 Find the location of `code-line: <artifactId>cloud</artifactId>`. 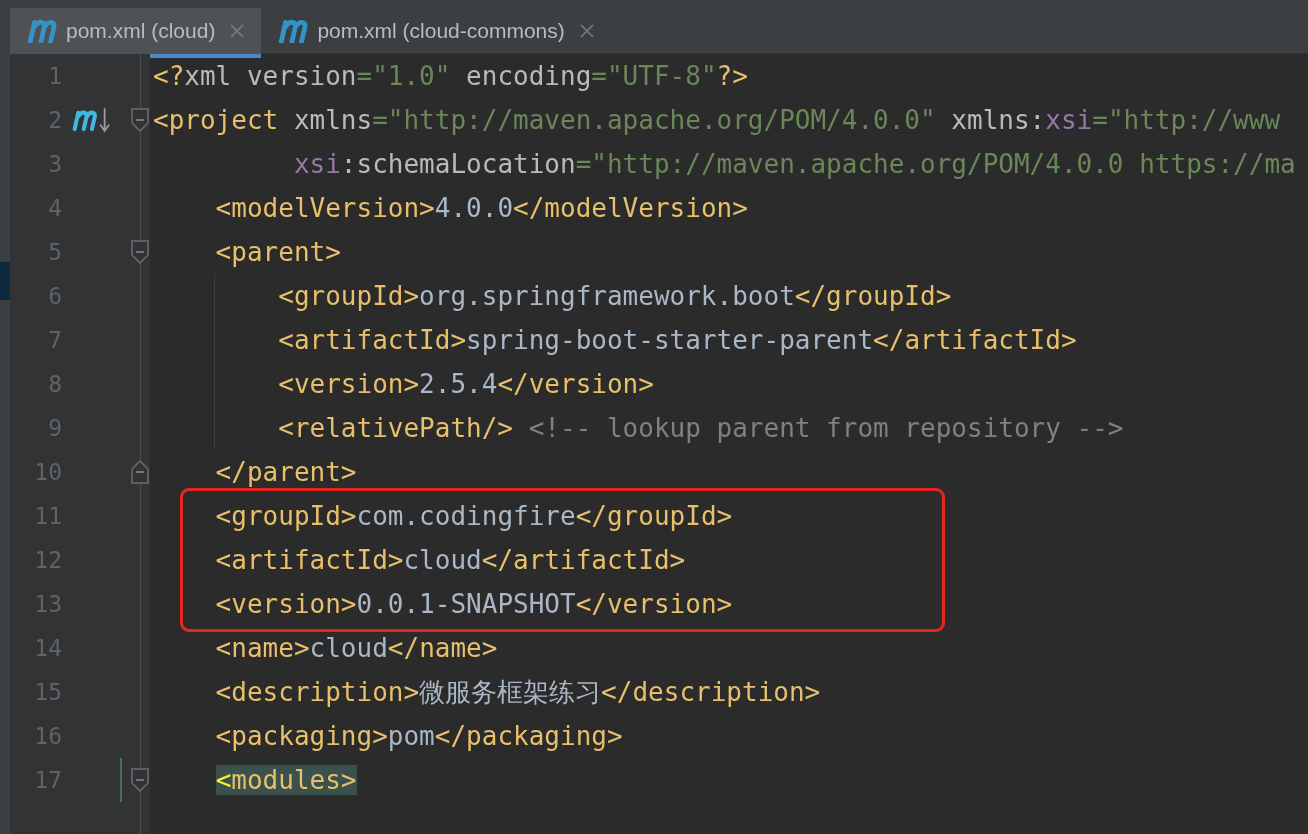

code-line: <artifactId>cloud</artifactId> is located at coordinates (450, 560).